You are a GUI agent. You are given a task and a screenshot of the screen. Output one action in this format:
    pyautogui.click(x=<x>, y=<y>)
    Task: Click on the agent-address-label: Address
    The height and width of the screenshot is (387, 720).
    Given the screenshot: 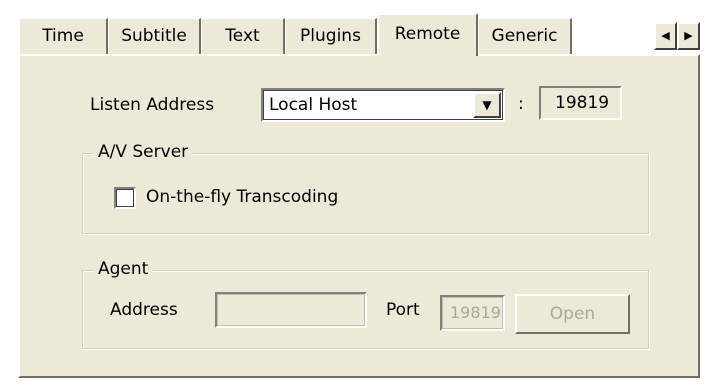 What is the action you would take?
    pyautogui.click(x=144, y=310)
    